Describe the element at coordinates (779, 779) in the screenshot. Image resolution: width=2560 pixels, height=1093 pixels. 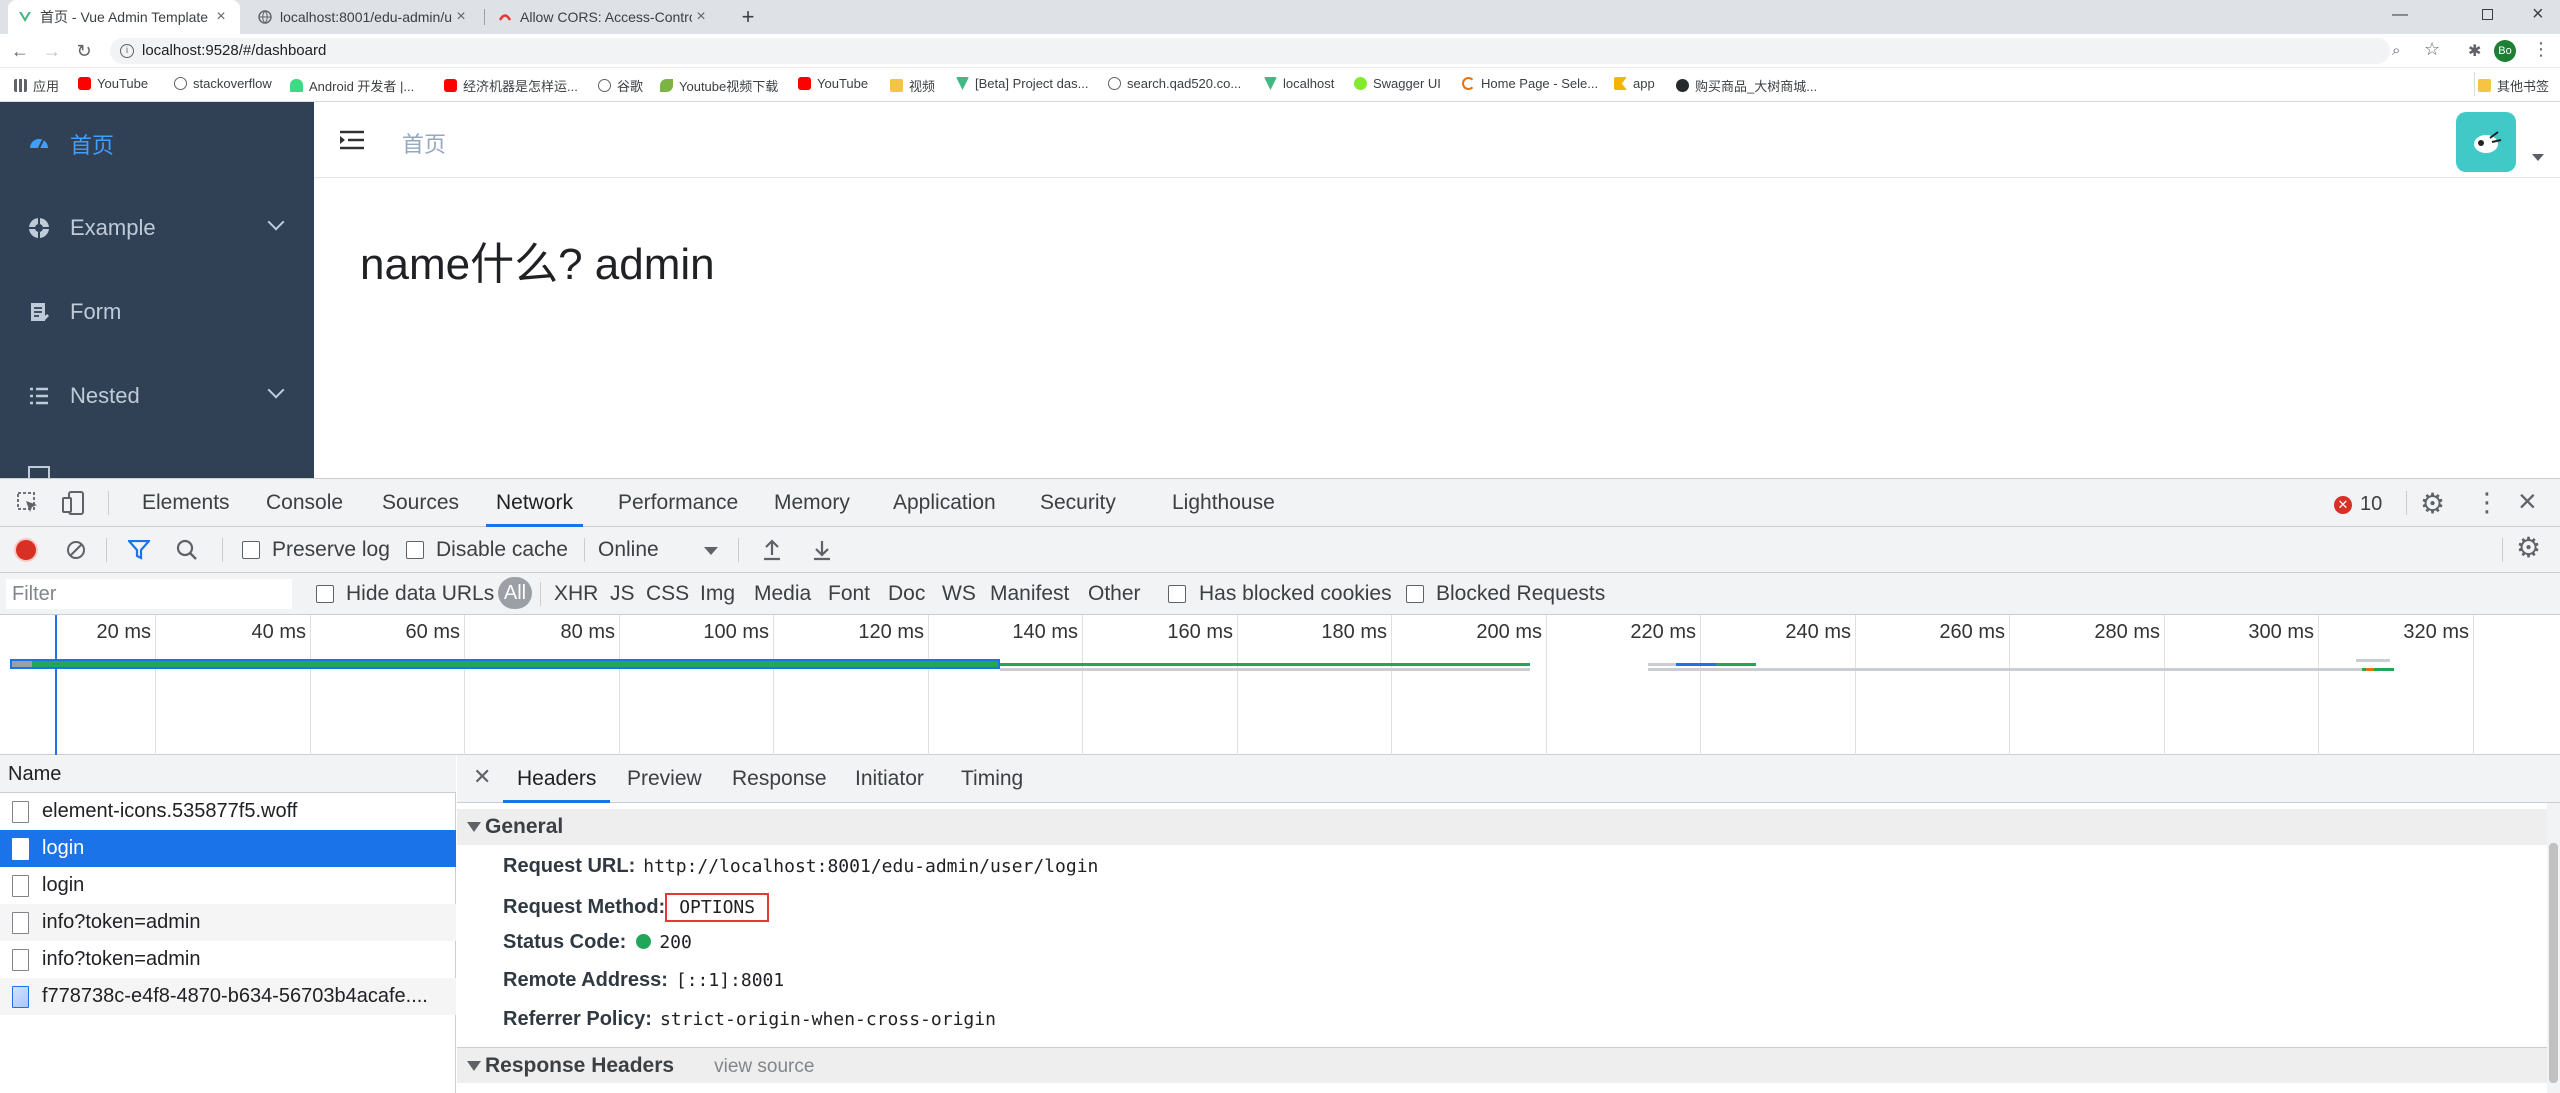
I see `tab-response: Response` at that location.